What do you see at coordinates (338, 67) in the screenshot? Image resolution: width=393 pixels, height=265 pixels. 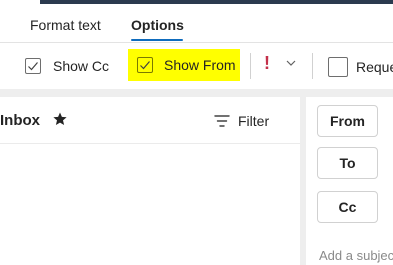 I see `request-receipt-checkbox` at bounding box center [338, 67].